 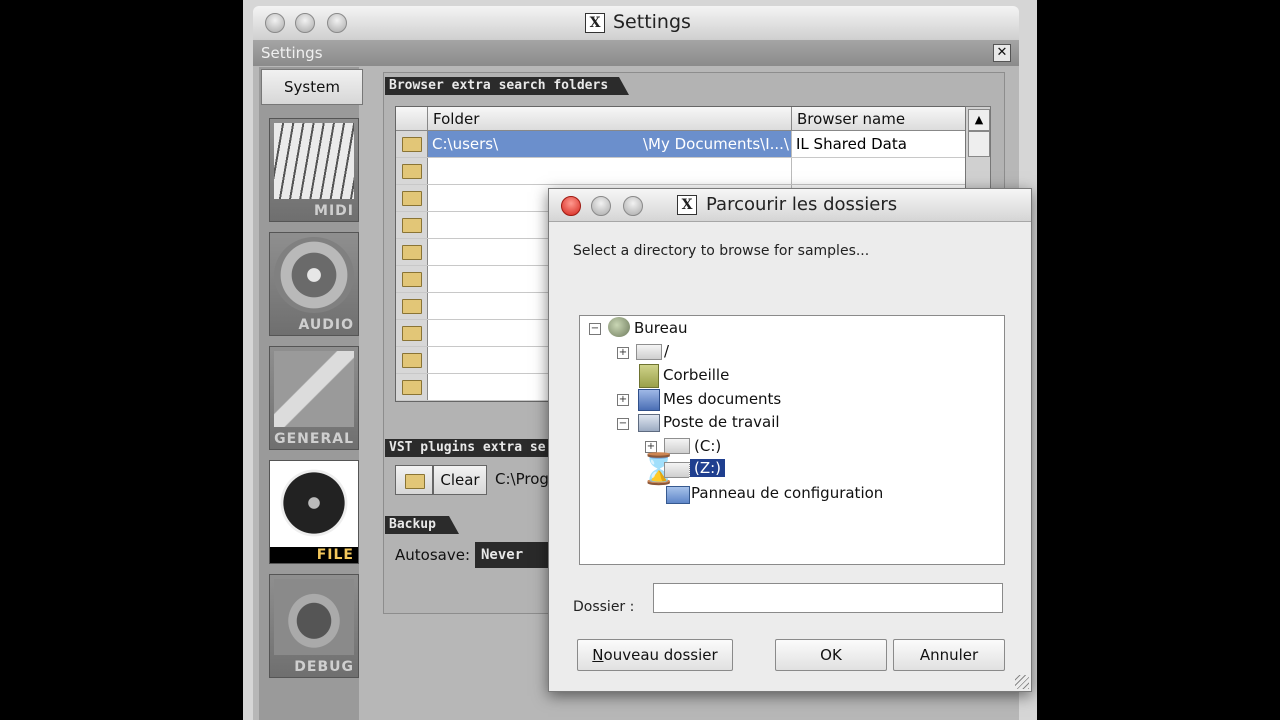 What do you see at coordinates (334, 211) in the screenshot?
I see `category-label: MIDI` at bounding box center [334, 211].